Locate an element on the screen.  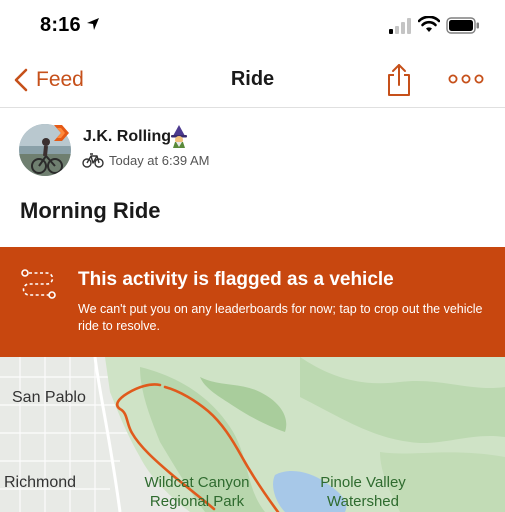
map-label-pinole: Pinole Valley Watershed is located at coordinates (363, 492).